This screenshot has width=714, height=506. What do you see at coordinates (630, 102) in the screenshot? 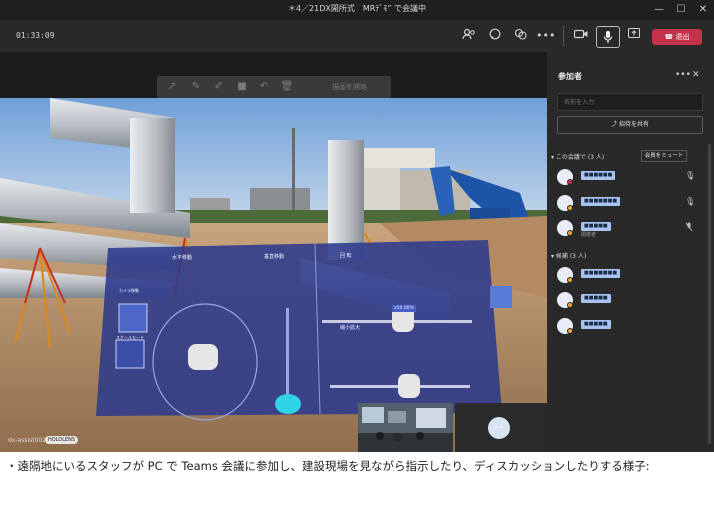
I see `participant-search-input` at bounding box center [630, 102].